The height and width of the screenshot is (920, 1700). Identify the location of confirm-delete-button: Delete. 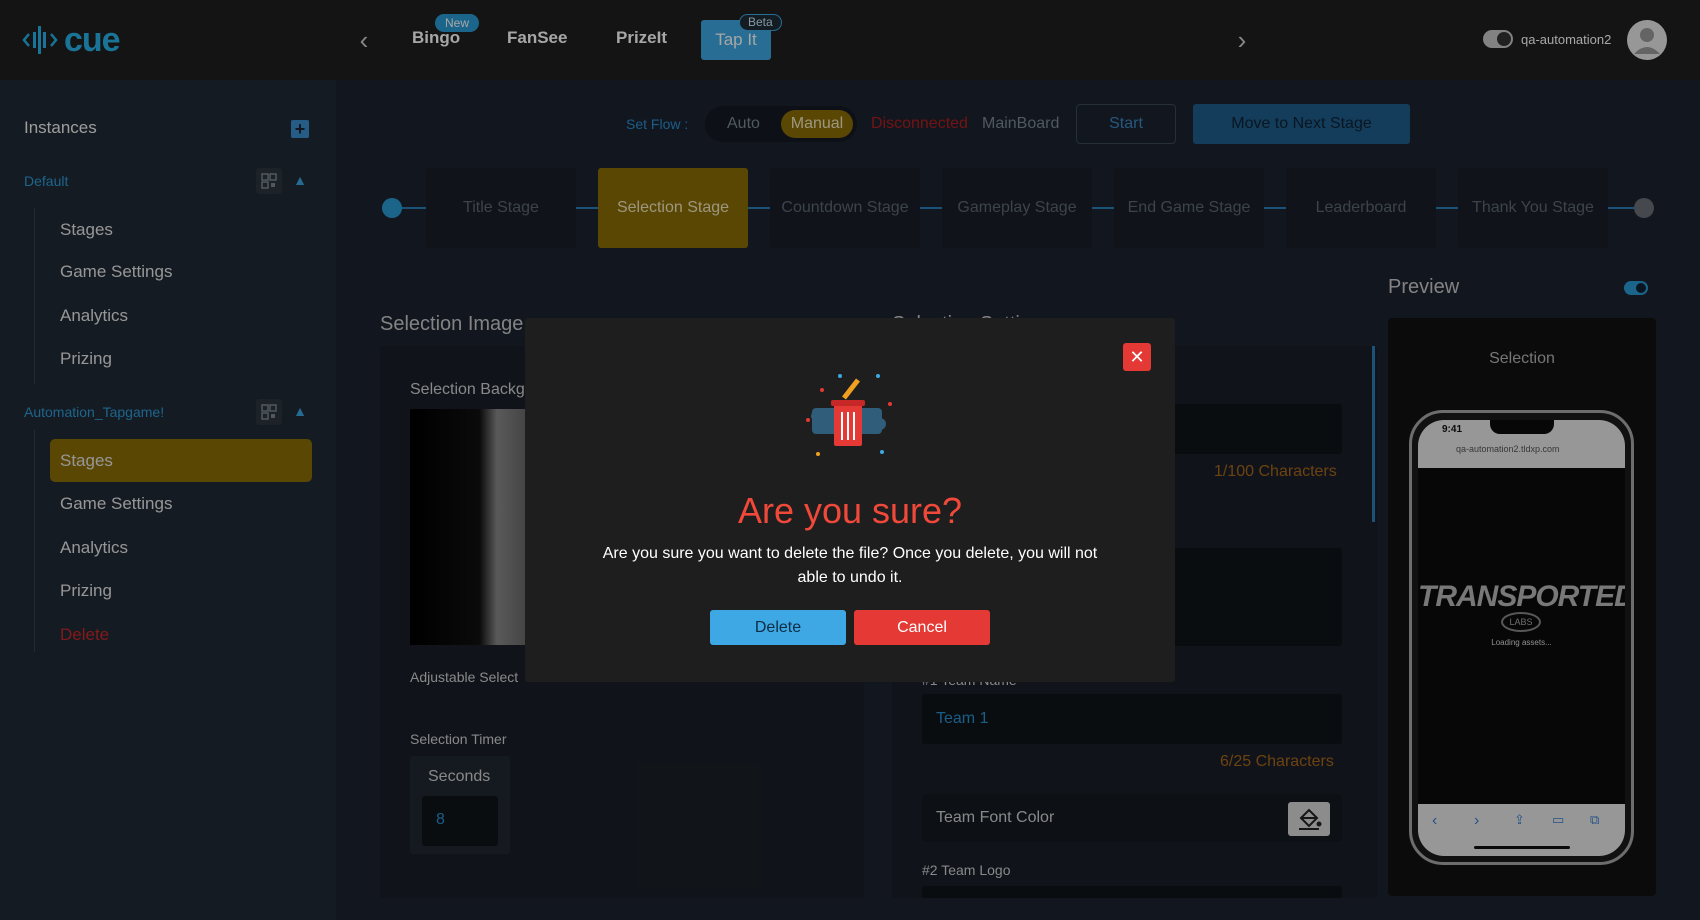
(778, 627).